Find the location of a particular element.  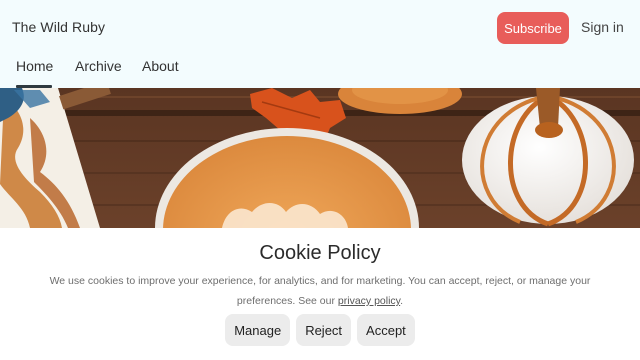

manage-button: Manage is located at coordinates (258, 330).